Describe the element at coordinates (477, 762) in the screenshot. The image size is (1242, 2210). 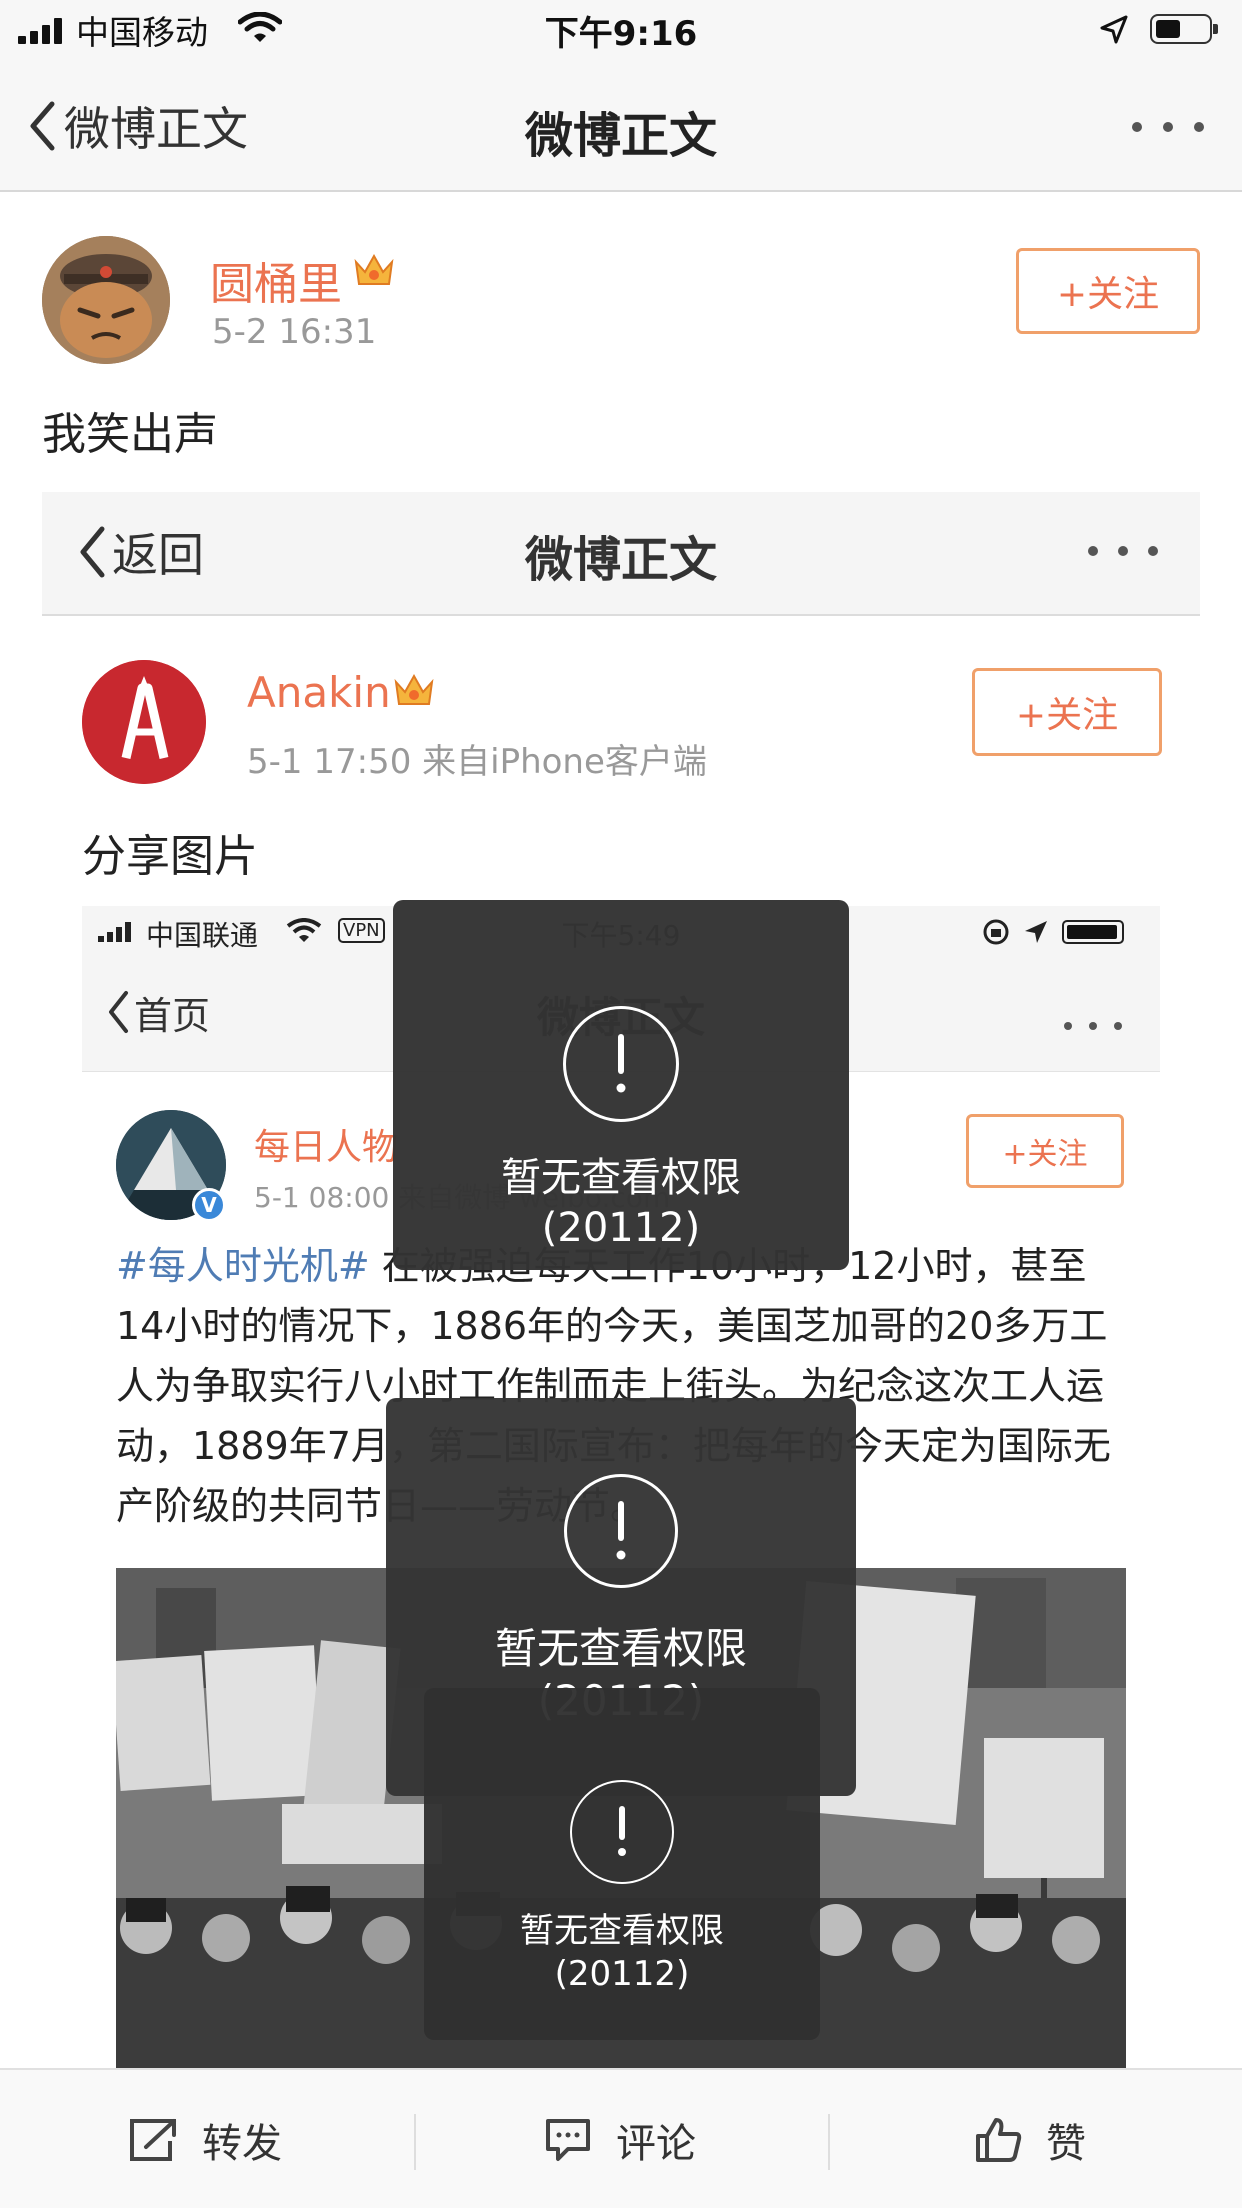
I see `embedded-post-meta: 5-1 17:50 来自iPhone客户端` at that location.